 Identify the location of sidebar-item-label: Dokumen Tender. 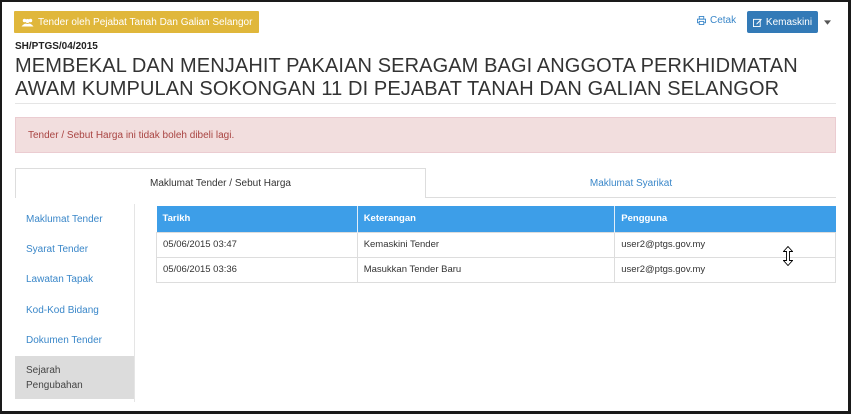
(64, 340).